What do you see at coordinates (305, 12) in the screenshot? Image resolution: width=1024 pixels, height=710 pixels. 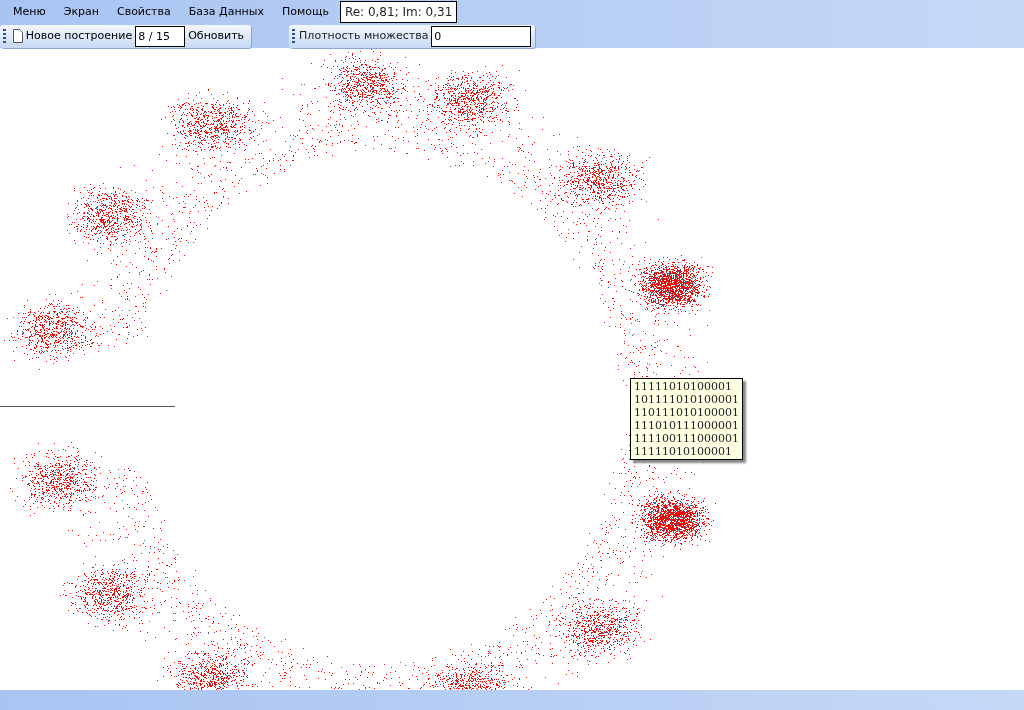 I see `menu-item: Помощь` at bounding box center [305, 12].